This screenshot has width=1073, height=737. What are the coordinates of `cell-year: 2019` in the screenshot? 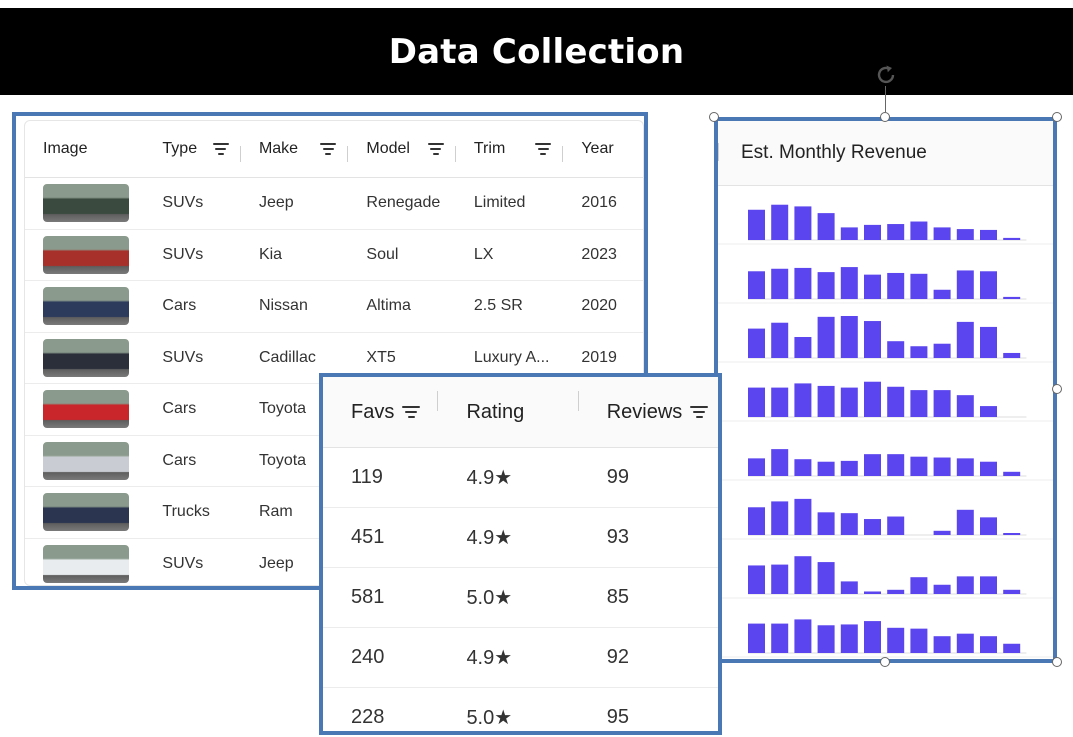 It's located at (603, 358).